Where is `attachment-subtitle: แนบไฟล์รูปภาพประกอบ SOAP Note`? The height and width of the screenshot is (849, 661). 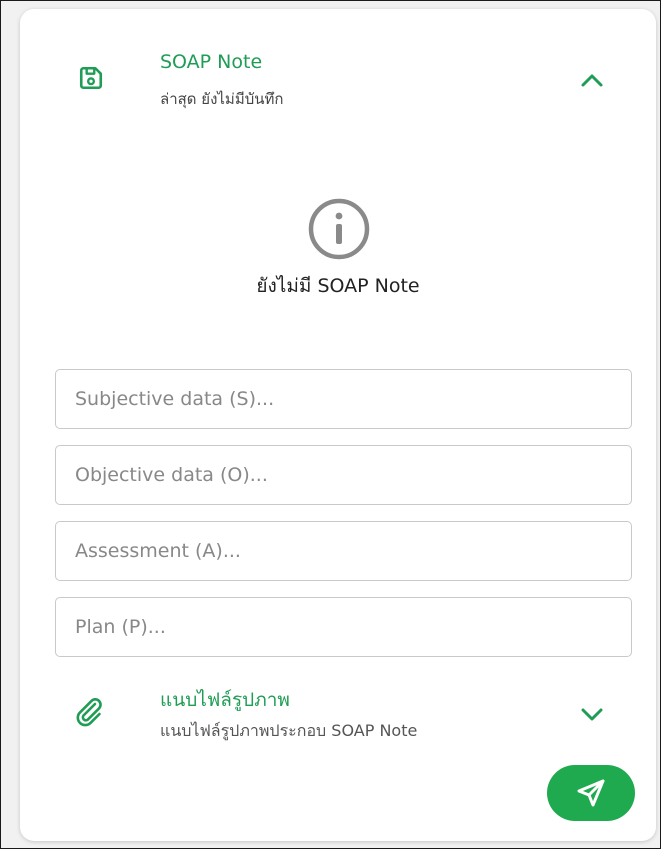 attachment-subtitle: แนบไฟล์รูปภาพประกอบ SOAP Note is located at coordinates (289, 730).